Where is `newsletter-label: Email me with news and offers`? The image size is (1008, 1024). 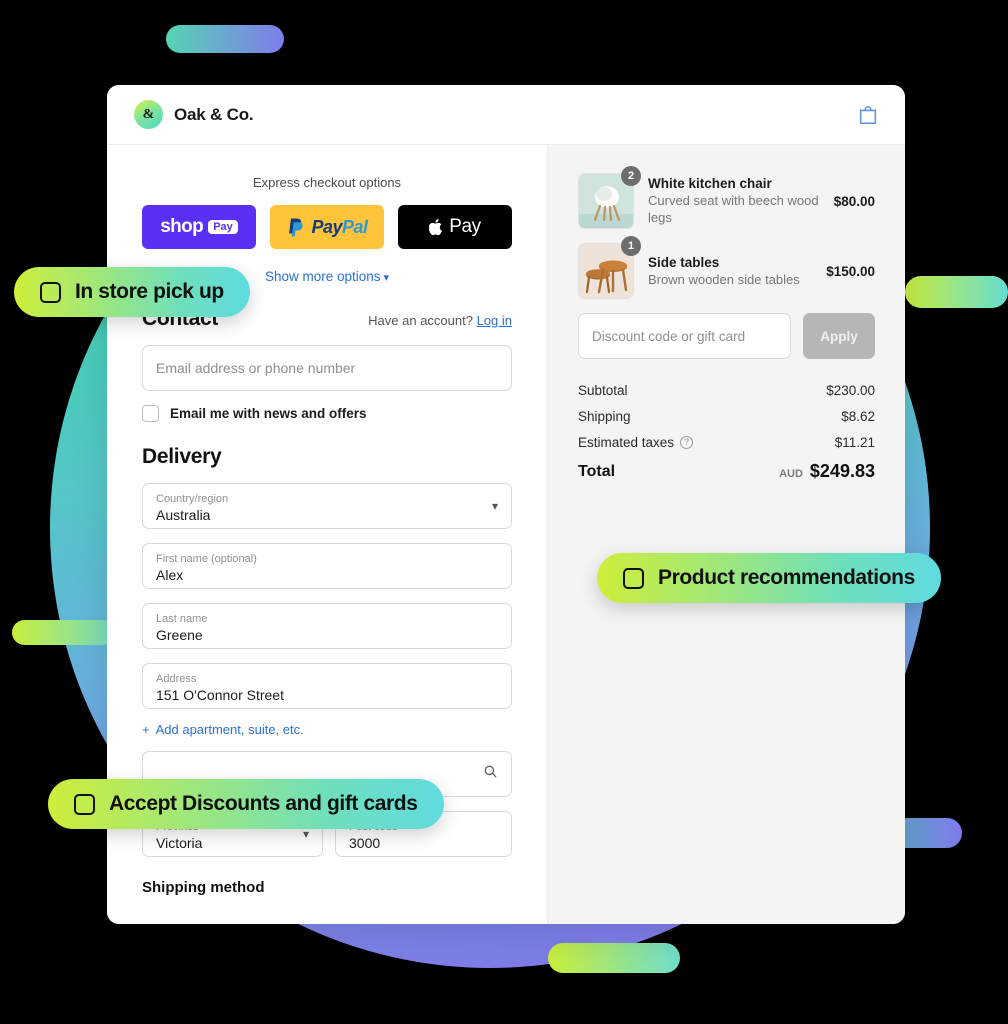 newsletter-label: Email me with news and offers is located at coordinates (268, 413).